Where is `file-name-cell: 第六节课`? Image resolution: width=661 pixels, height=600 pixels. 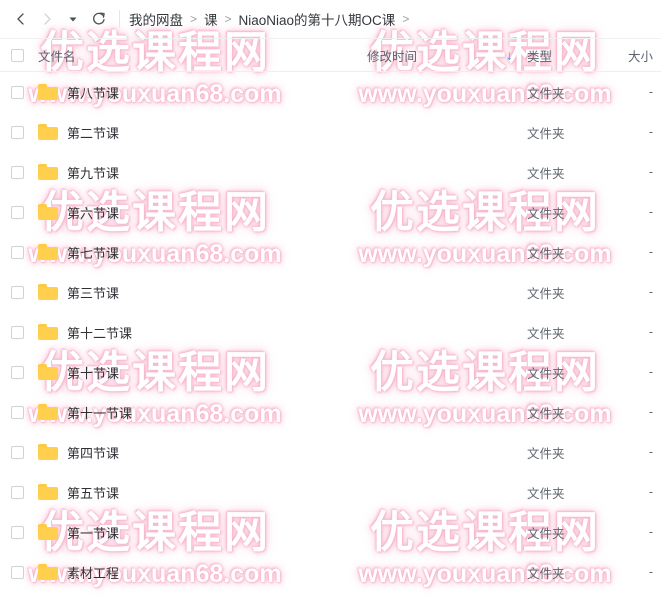
file-name-cell: 第六节课 is located at coordinates (199, 212).